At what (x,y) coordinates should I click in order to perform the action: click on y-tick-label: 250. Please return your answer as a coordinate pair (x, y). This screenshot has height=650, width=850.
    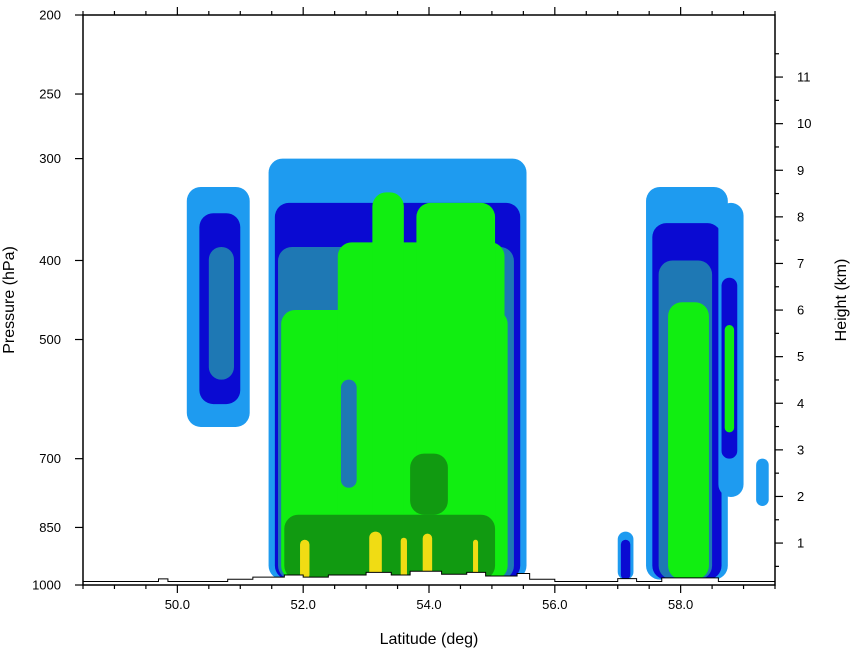
    Looking at the image, I should click on (50, 94).